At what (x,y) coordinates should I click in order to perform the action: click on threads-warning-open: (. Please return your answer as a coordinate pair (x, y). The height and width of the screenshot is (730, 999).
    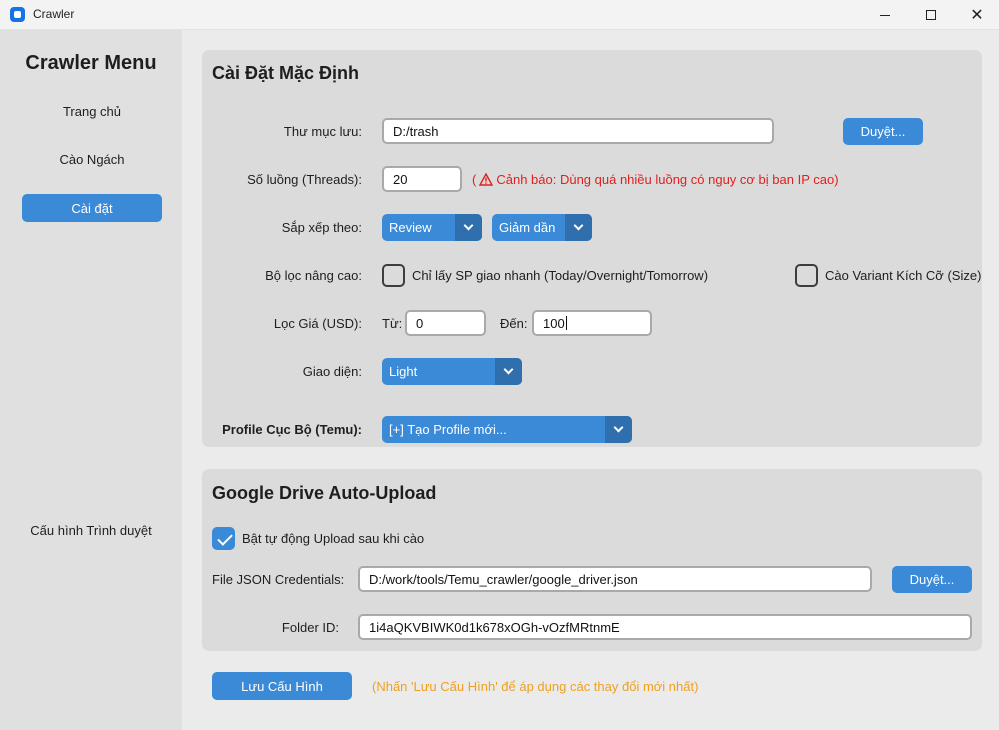
    Looking at the image, I should click on (474, 179).